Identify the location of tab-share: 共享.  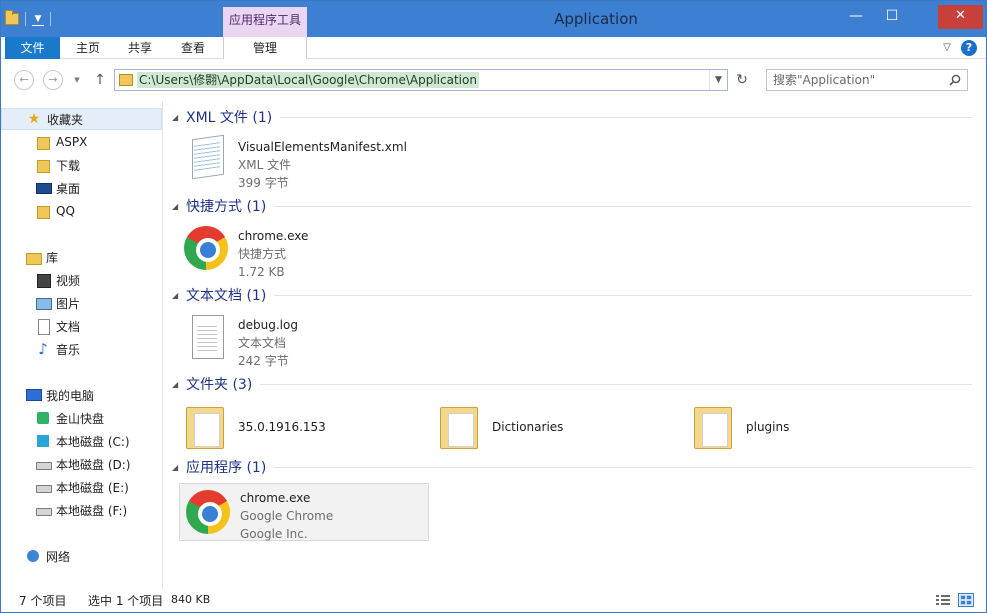
(140, 48).